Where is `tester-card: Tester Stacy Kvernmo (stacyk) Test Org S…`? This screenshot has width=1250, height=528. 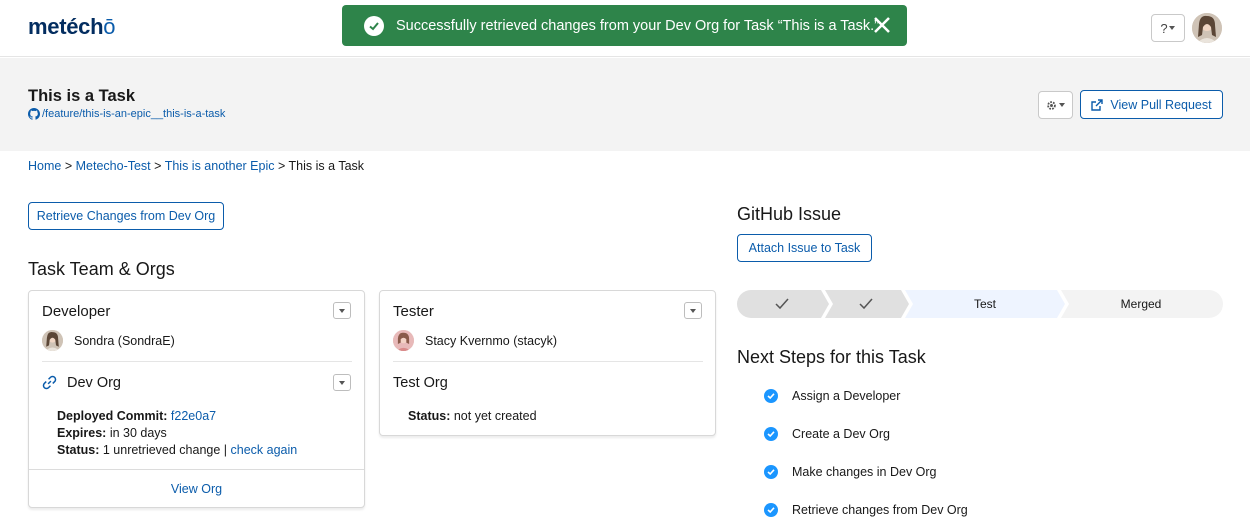 tester-card: Tester Stacy Kvernmo (stacyk) Test Org S… is located at coordinates (547, 363).